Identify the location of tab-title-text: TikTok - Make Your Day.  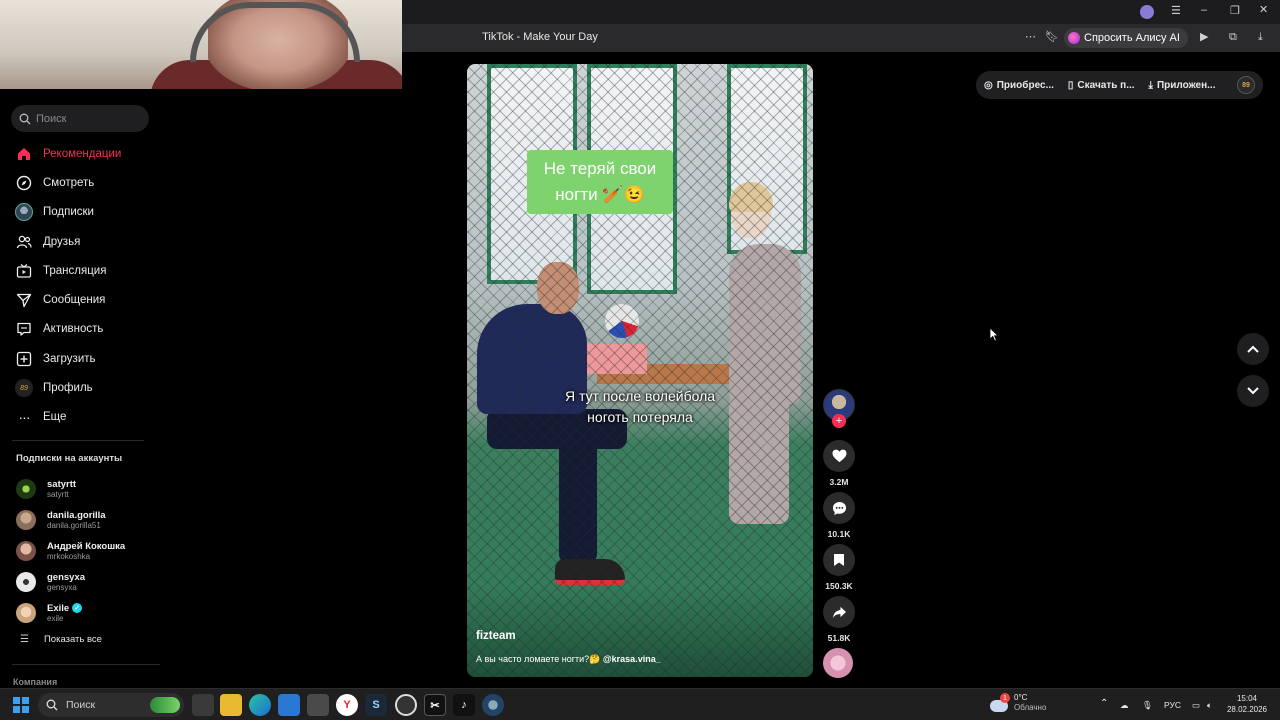
(540, 37).